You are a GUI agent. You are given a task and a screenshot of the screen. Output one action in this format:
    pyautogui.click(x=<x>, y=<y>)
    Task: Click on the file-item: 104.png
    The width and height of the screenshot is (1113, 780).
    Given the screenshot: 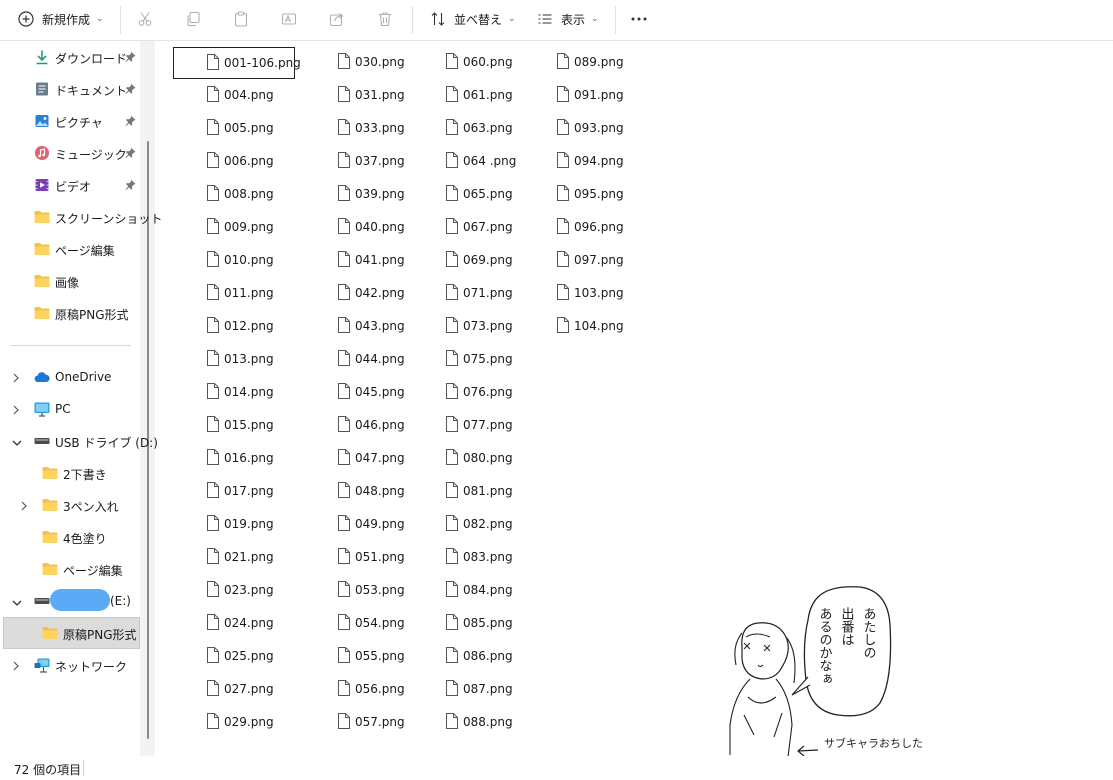 What is the action you would take?
    pyautogui.click(x=612, y=326)
    